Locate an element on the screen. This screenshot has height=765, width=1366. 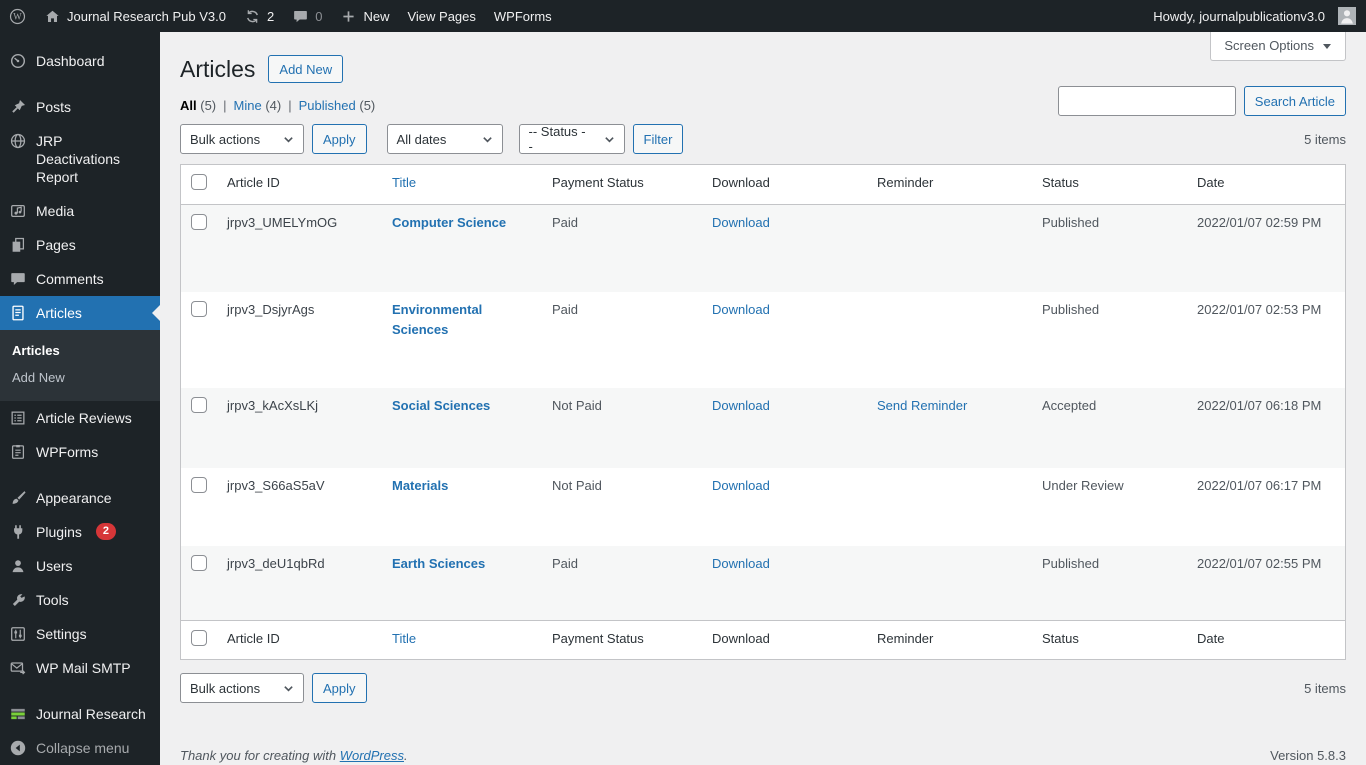
article-title-link: Environmental Sciences is located at coordinates (437, 319).